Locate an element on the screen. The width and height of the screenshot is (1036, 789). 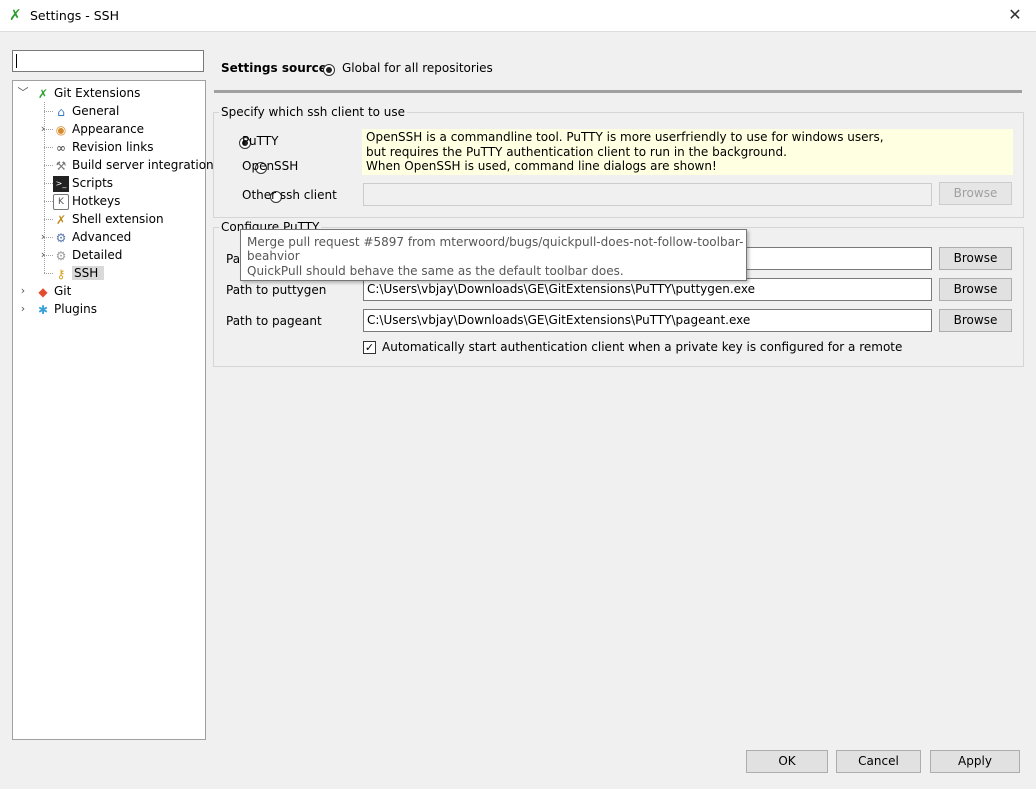
separator is located at coordinates (618, 91).